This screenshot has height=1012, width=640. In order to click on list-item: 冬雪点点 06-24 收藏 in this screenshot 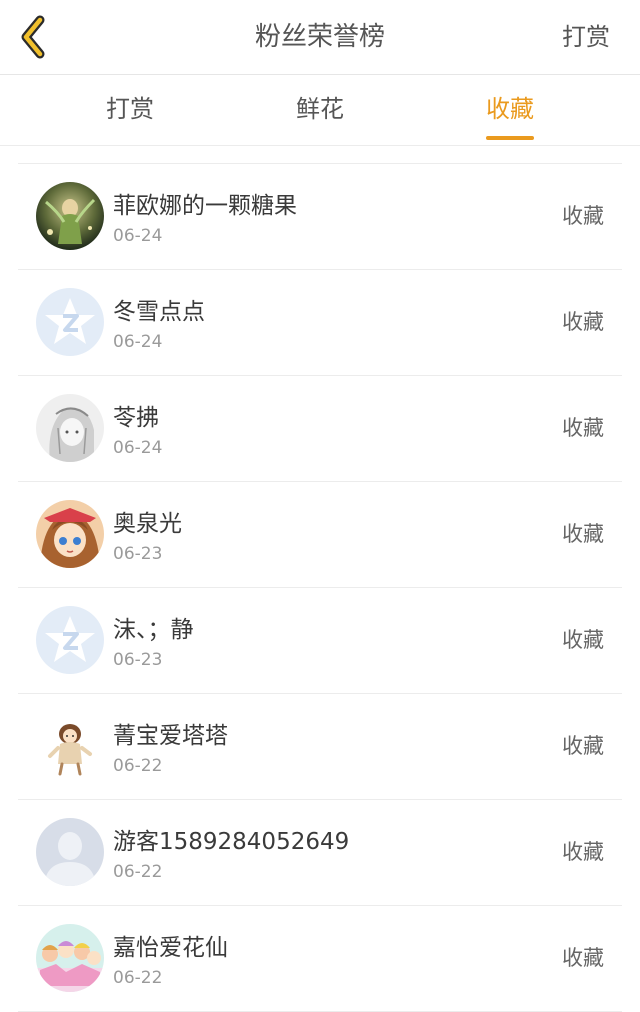, I will do `click(320, 323)`.